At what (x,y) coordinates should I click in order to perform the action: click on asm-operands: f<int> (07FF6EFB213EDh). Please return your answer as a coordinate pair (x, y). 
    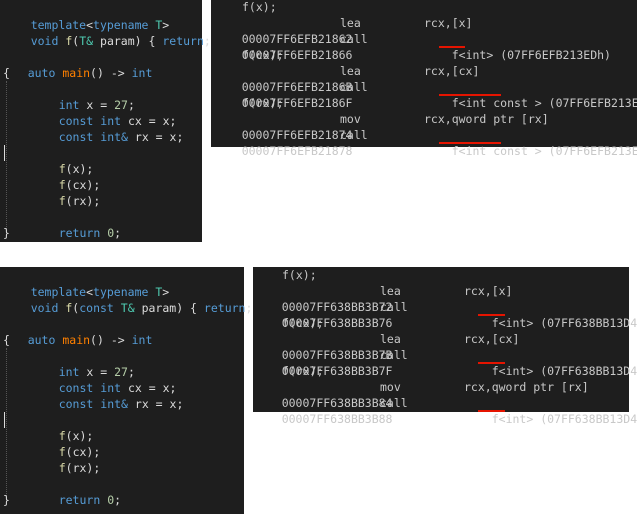
    Looking at the image, I should click on (531, 55).